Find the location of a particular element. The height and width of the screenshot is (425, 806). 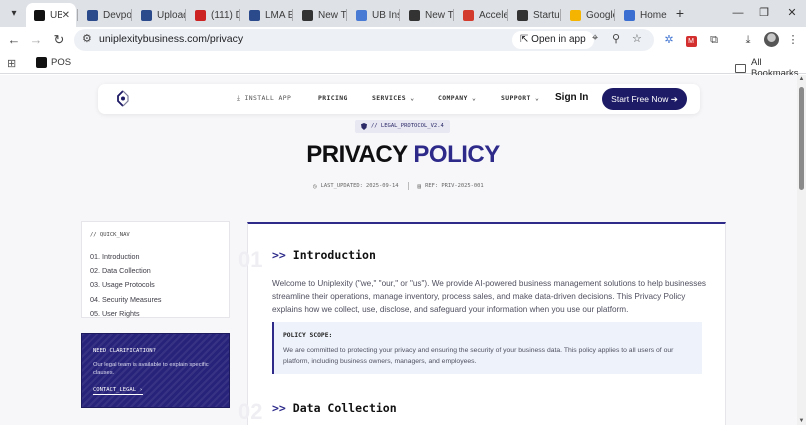

extension-icon: ✲ is located at coordinates (669, 40).